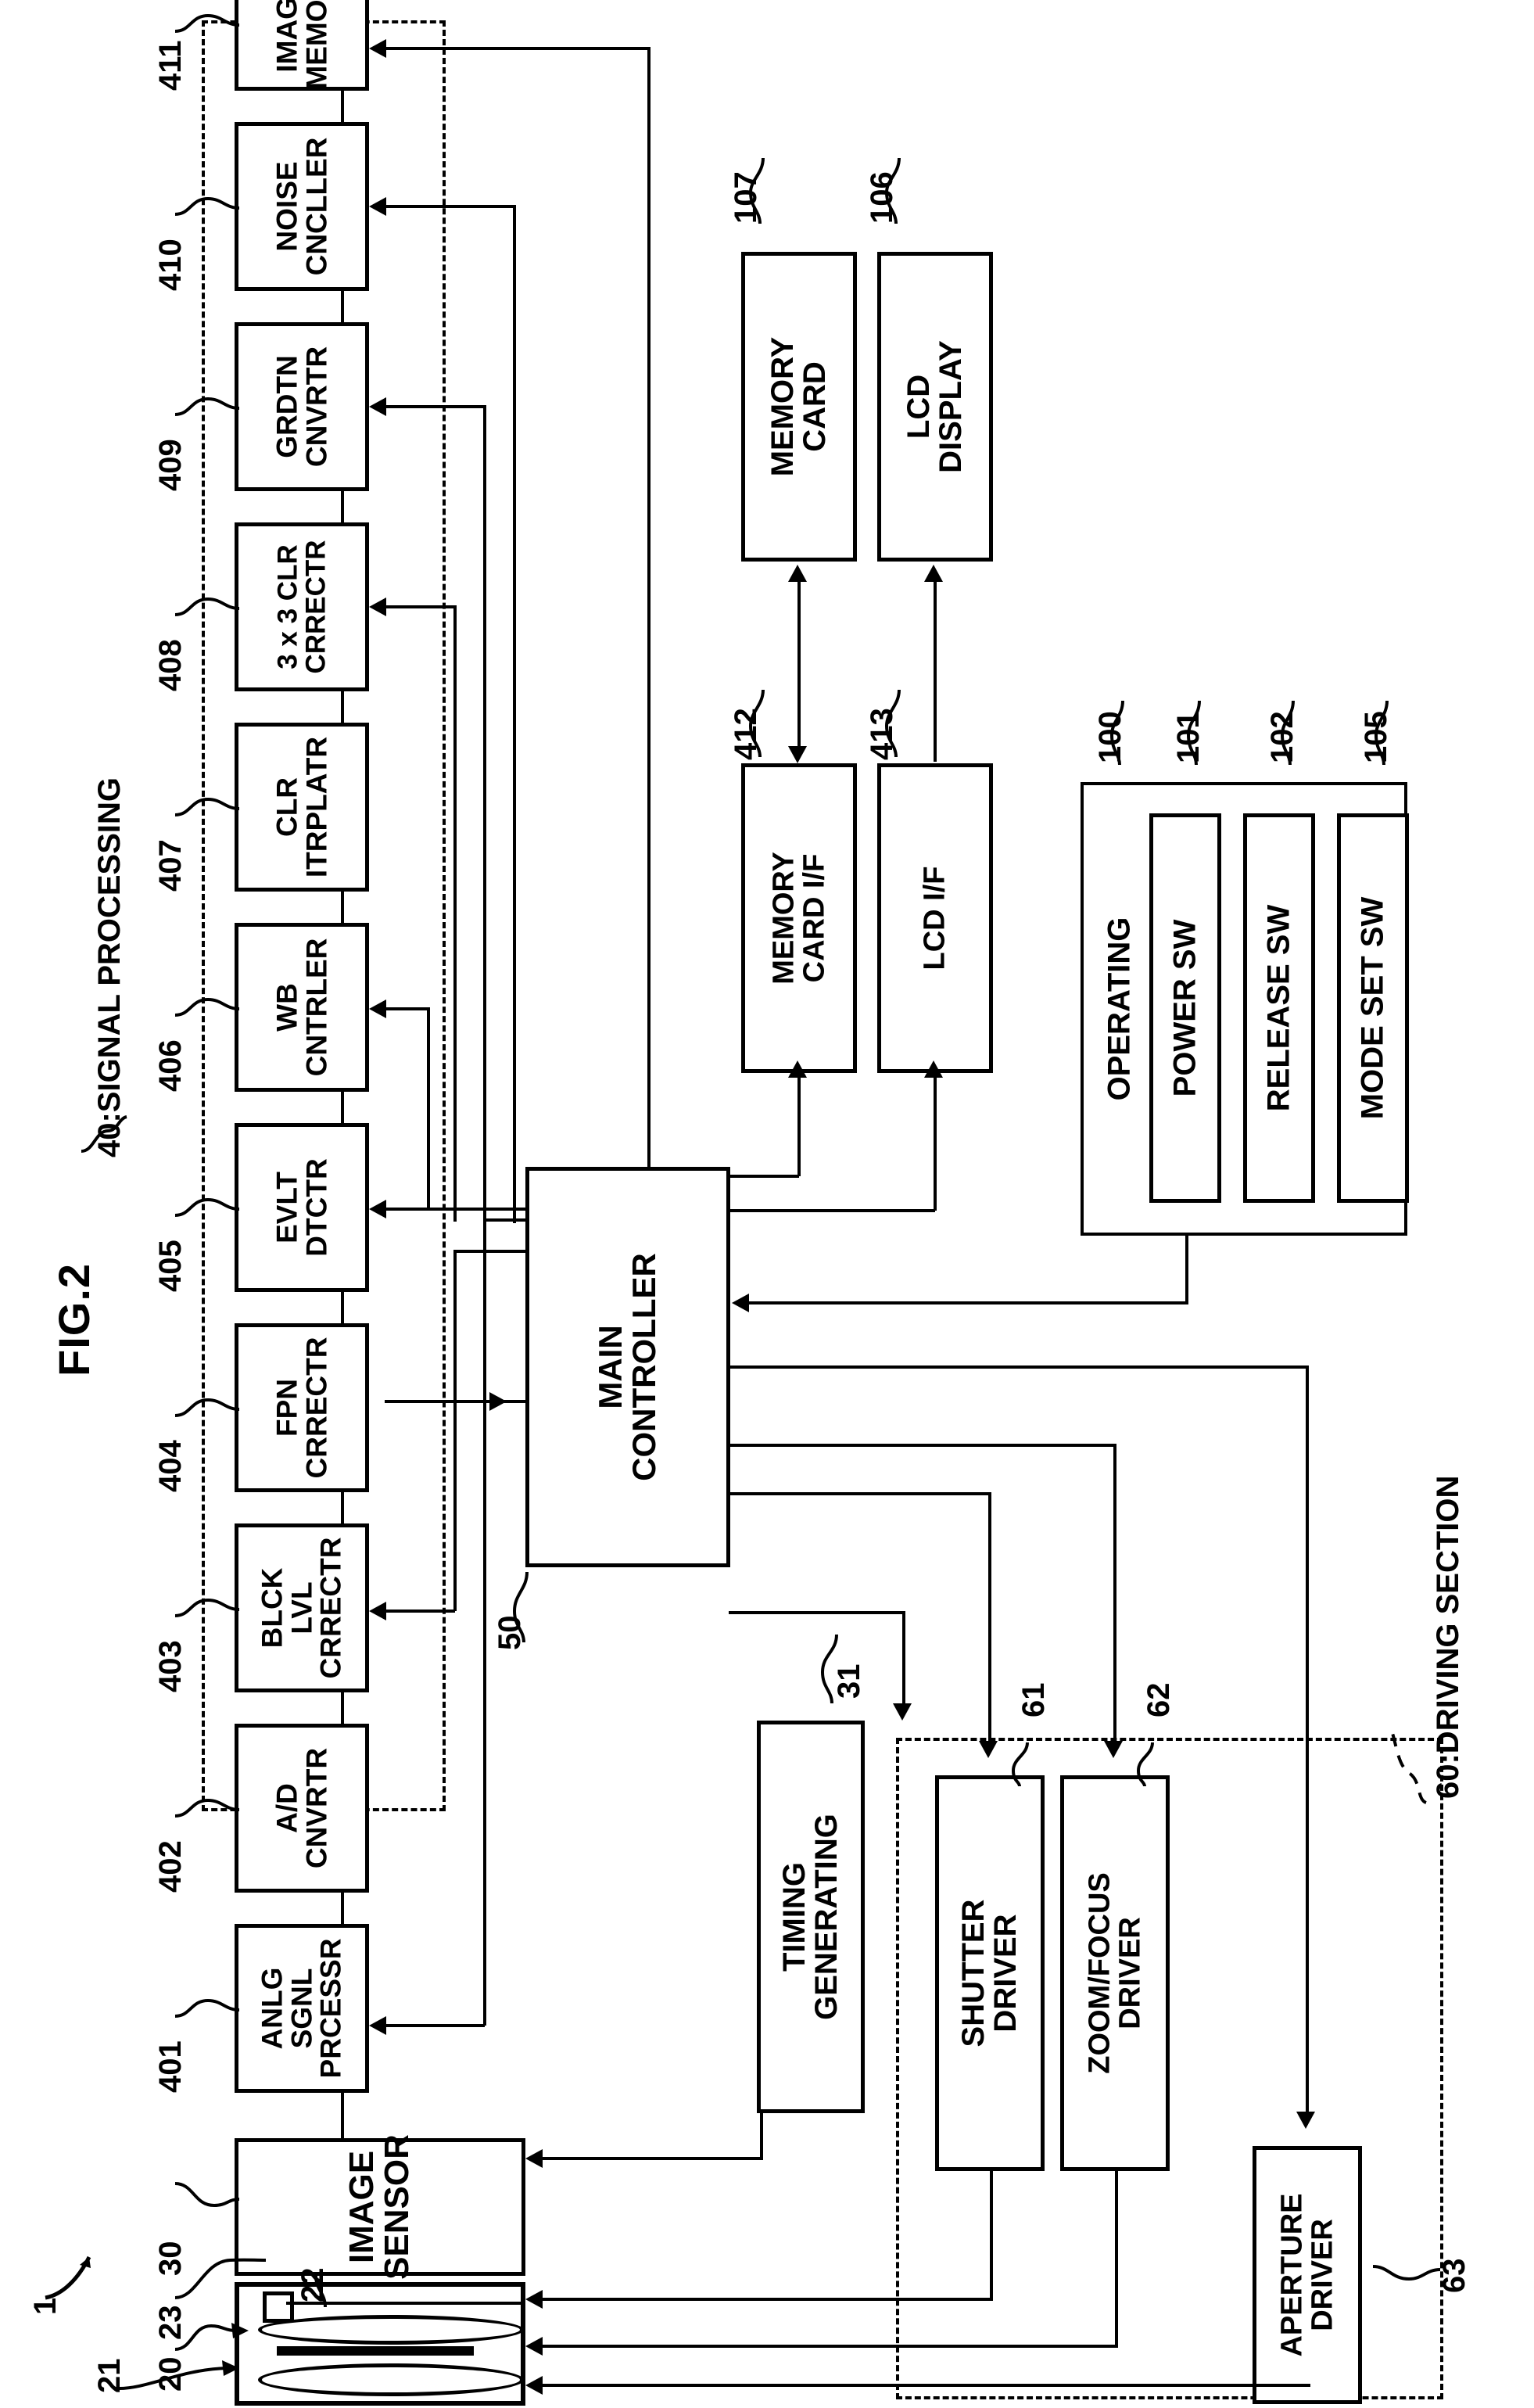 The image size is (1534, 2408). What do you see at coordinates (523, 1607) in the screenshot?
I see `ref-50-lead-line` at bounding box center [523, 1607].